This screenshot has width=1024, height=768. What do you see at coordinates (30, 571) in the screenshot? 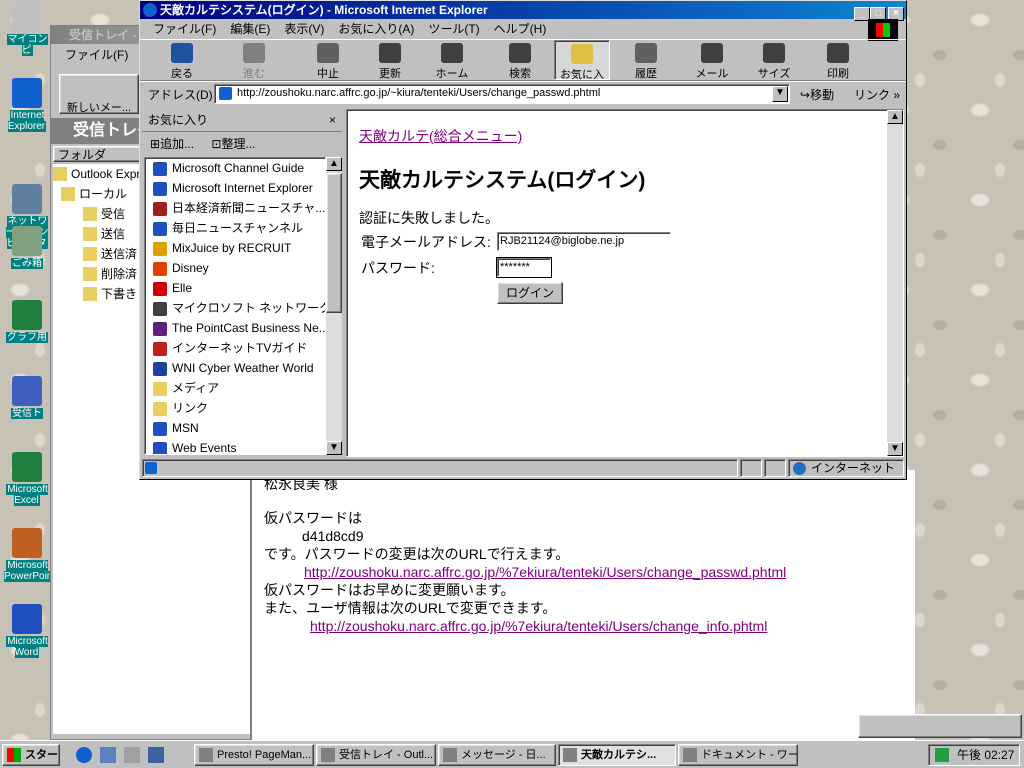
I see `desktop-icon-label: Microsoft PowerPoint` at bounding box center [30, 571].